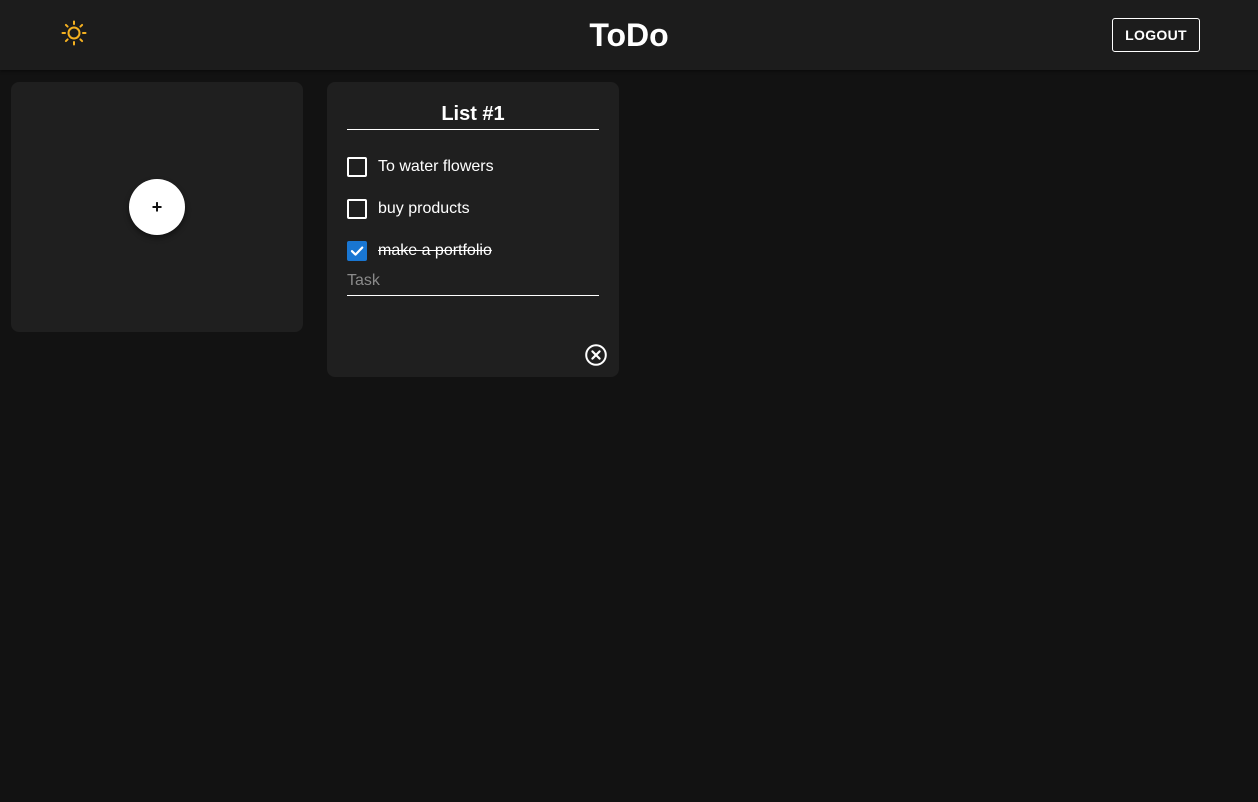 The height and width of the screenshot is (802, 1258). What do you see at coordinates (473, 209) in the screenshot?
I see `task-item: buy products` at bounding box center [473, 209].